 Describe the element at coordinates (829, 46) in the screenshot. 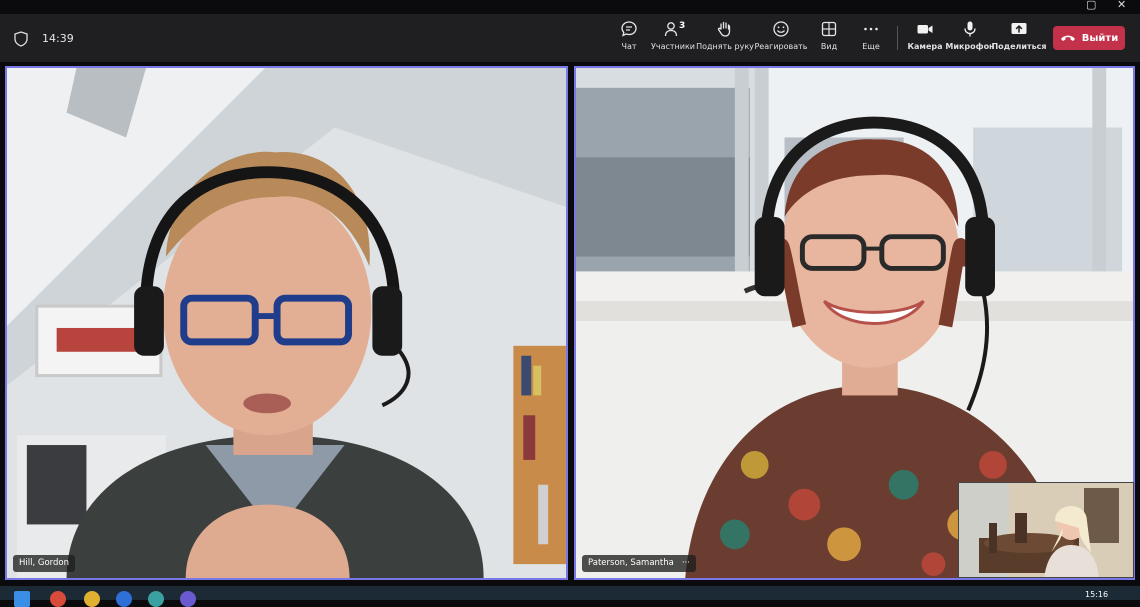

I see `view-label: Вид` at that location.